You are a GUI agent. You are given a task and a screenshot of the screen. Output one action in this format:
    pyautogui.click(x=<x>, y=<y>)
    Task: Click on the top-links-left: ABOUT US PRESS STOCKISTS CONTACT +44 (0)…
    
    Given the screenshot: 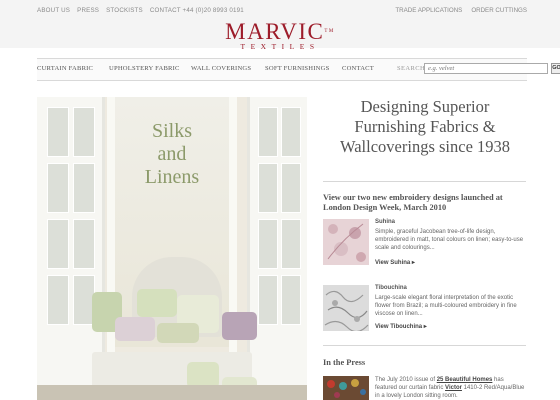 What is the action you would take?
    pyautogui.click(x=140, y=10)
    